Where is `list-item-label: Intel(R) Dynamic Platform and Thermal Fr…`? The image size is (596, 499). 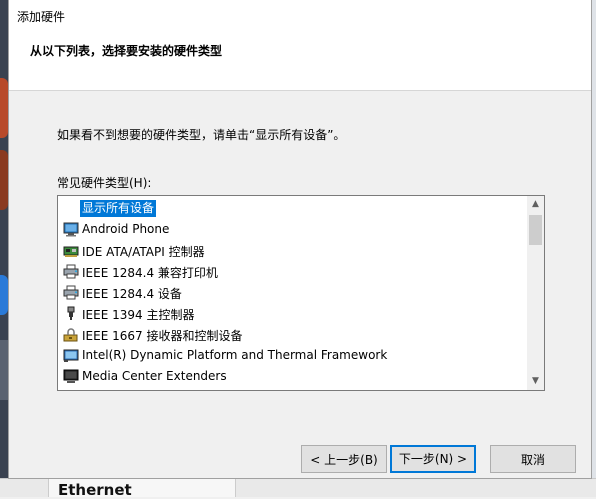
list-item-label: Intel(R) Dynamic Platform and Thermal Fr… is located at coordinates (235, 355).